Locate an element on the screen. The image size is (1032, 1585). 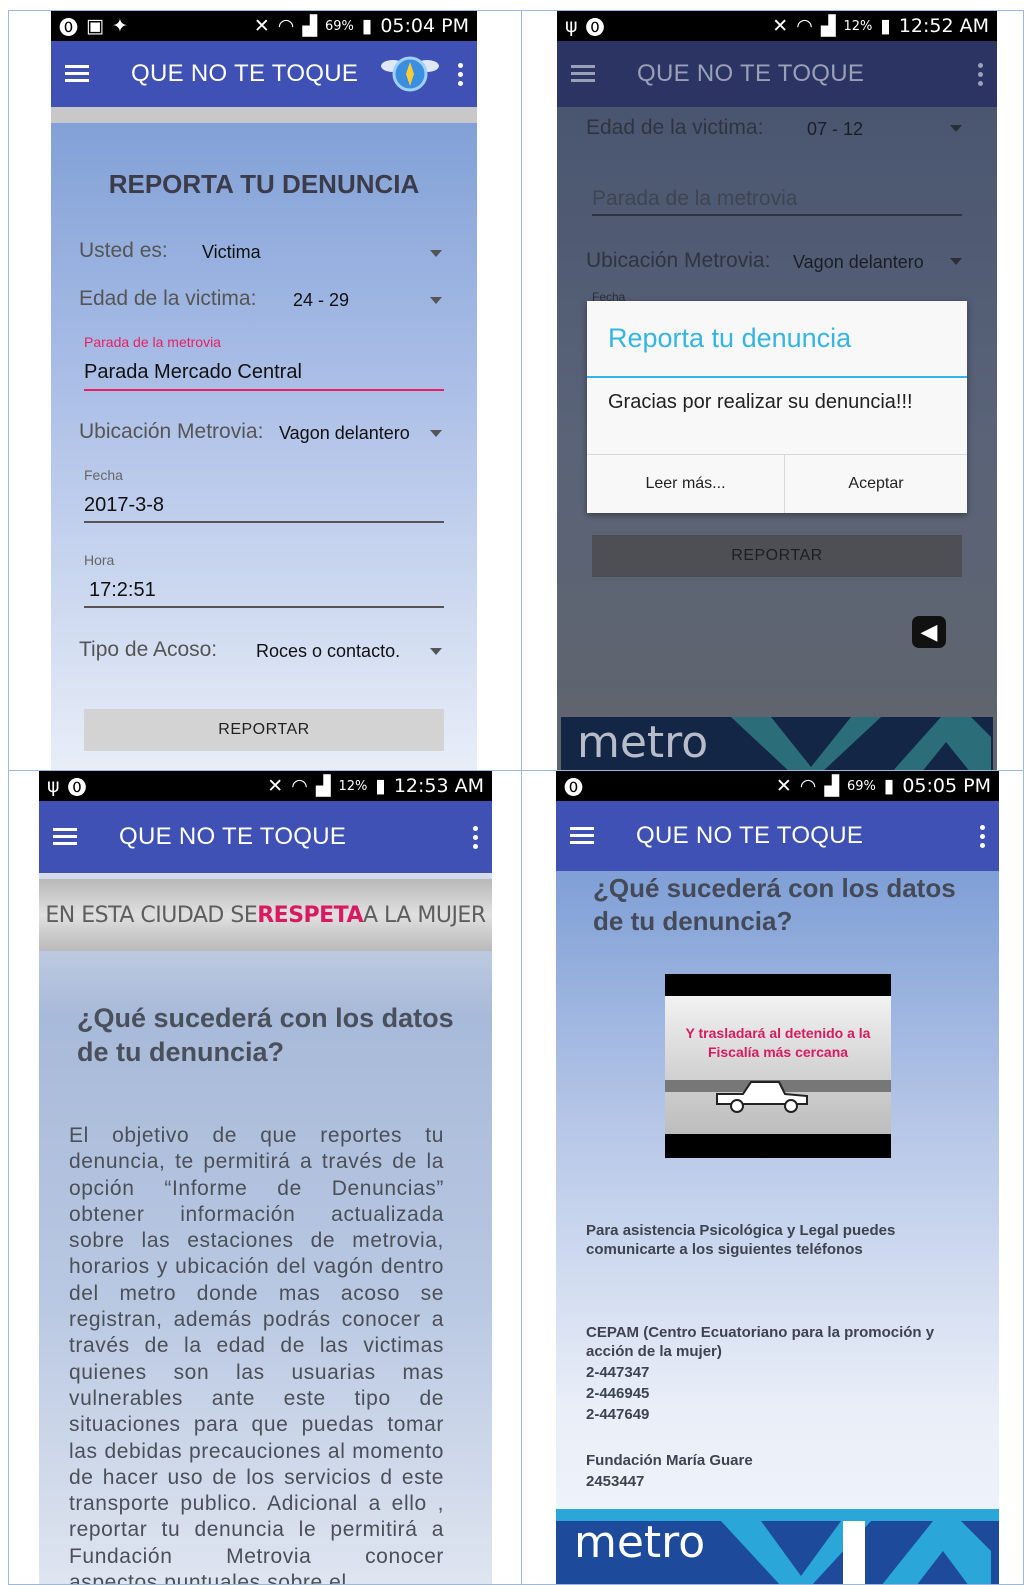
ubicacion-label: Ubicación Metrovia: is located at coordinates (171, 431).